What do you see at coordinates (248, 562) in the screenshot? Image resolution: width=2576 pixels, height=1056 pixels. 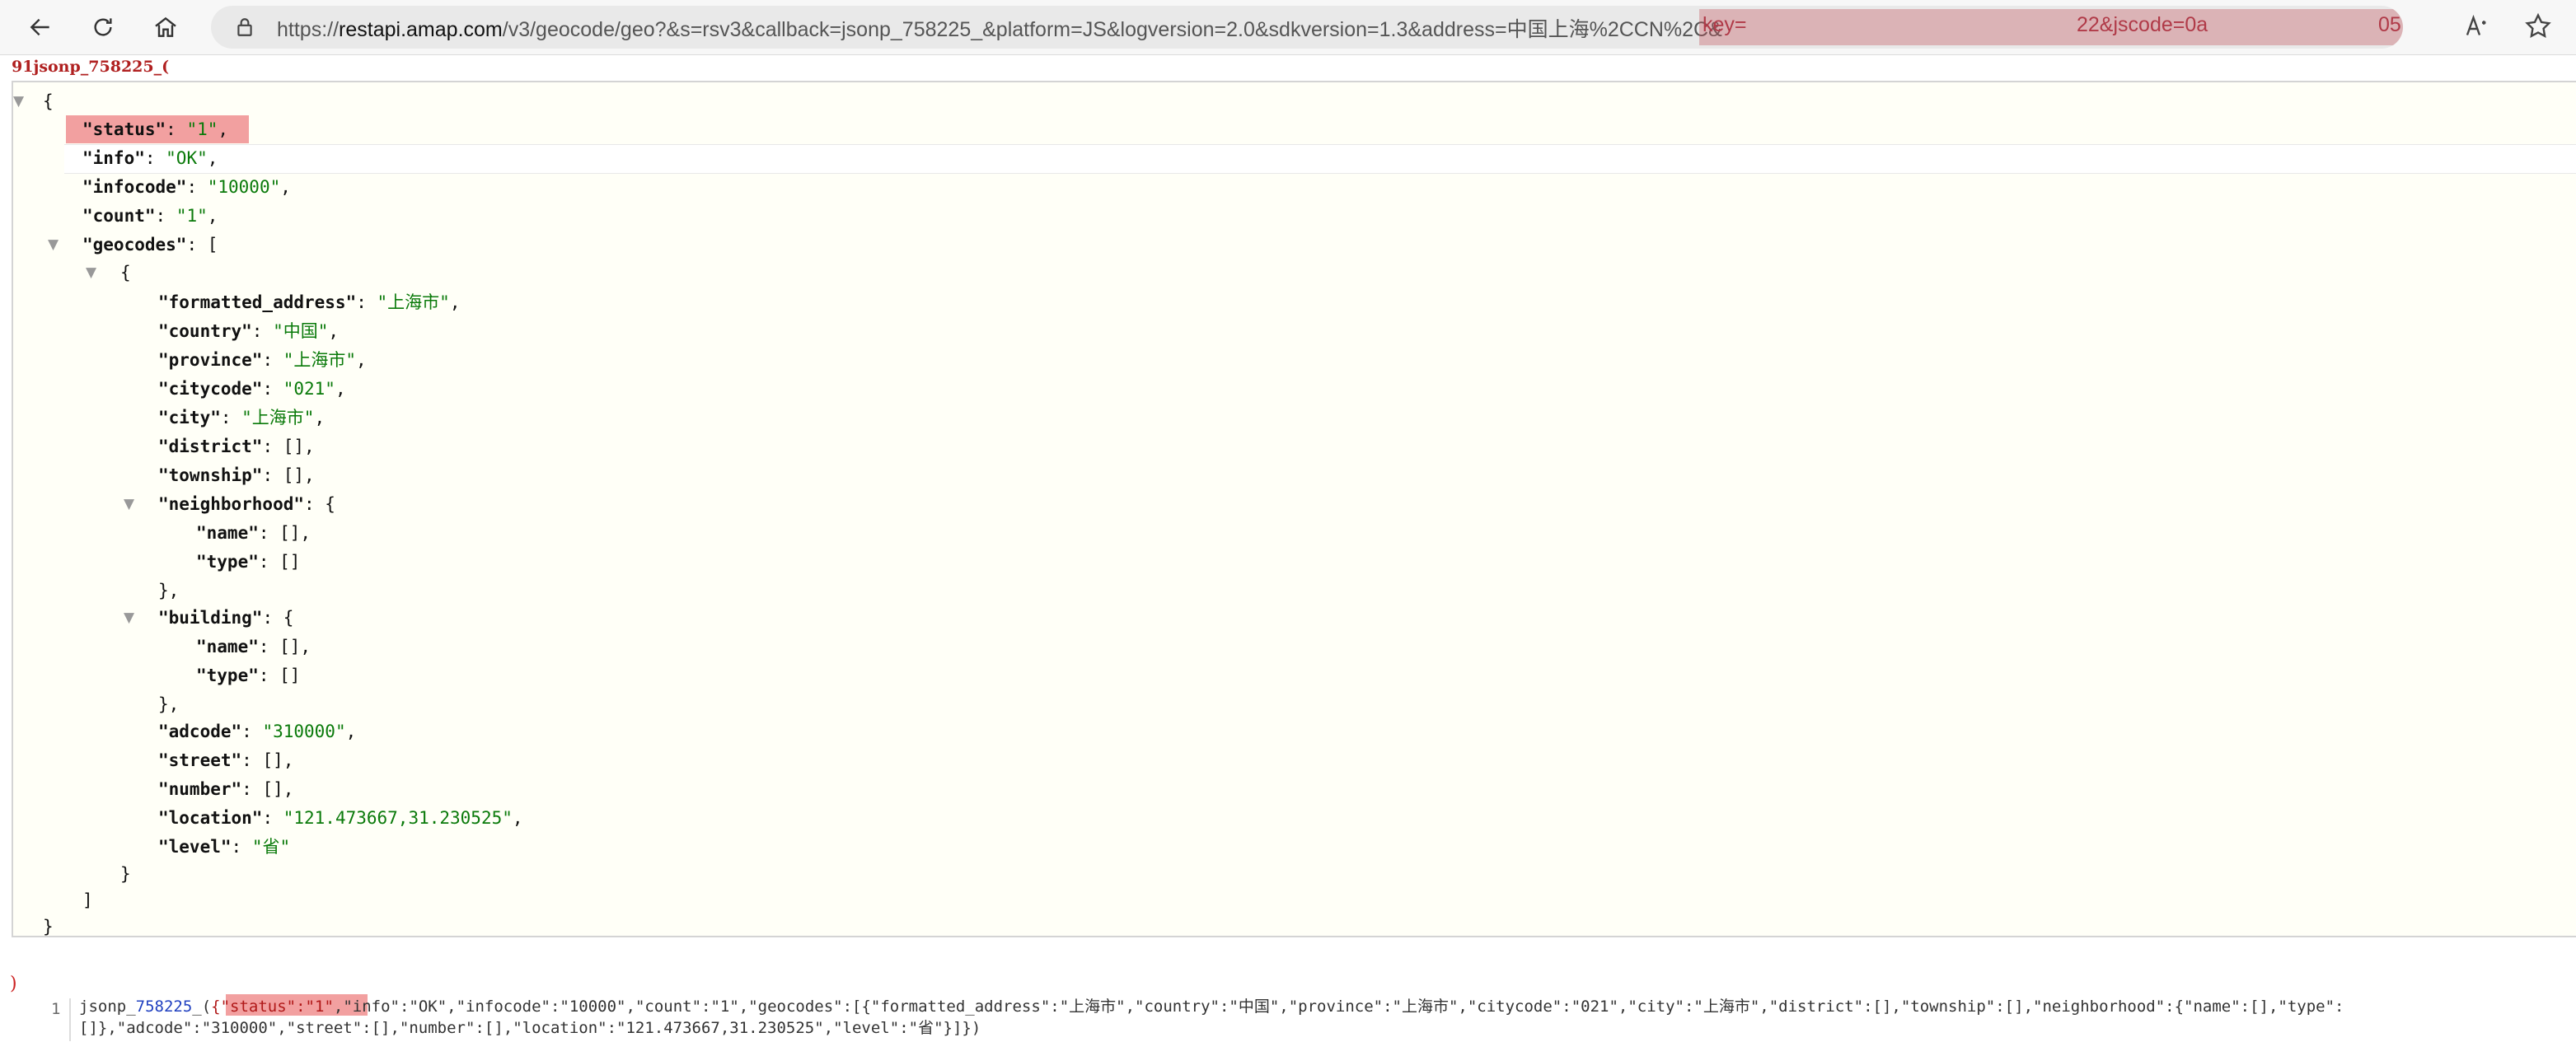 I see `json-line-neighborhood-type: "type": []` at bounding box center [248, 562].